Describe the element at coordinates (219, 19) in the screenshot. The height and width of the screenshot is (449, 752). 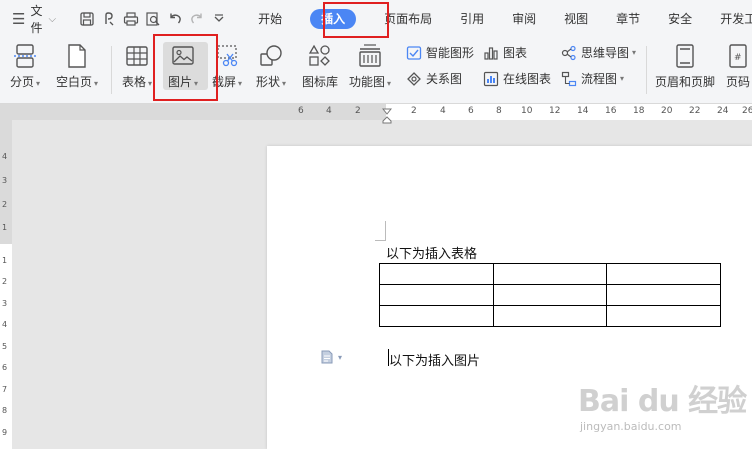
I see `customize-toolbar-icon` at that location.